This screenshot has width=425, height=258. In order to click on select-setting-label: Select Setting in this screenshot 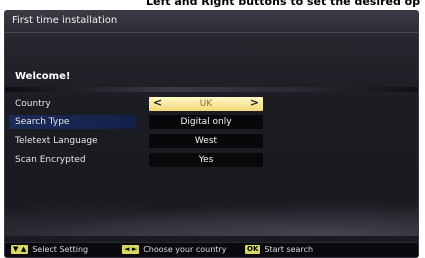, I will do `click(60, 249)`.